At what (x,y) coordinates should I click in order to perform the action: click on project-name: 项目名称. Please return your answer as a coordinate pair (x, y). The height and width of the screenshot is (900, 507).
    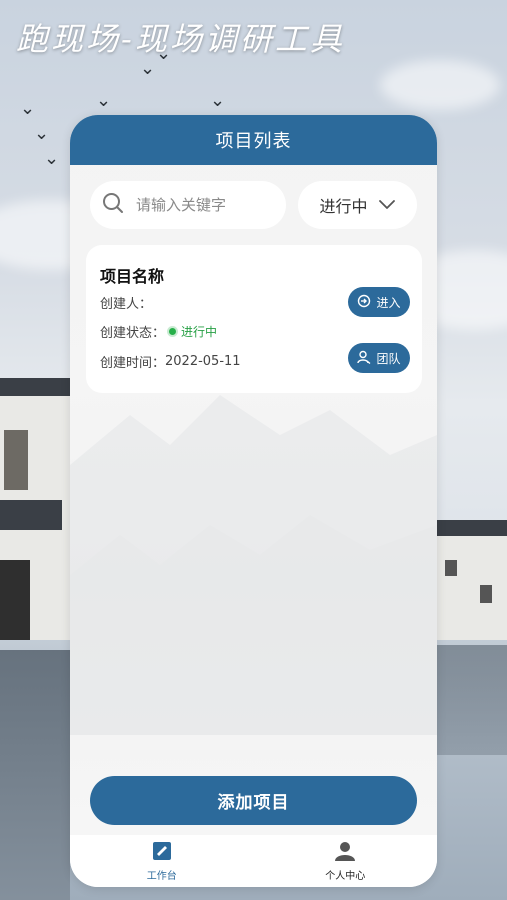
    Looking at the image, I should click on (132, 276).